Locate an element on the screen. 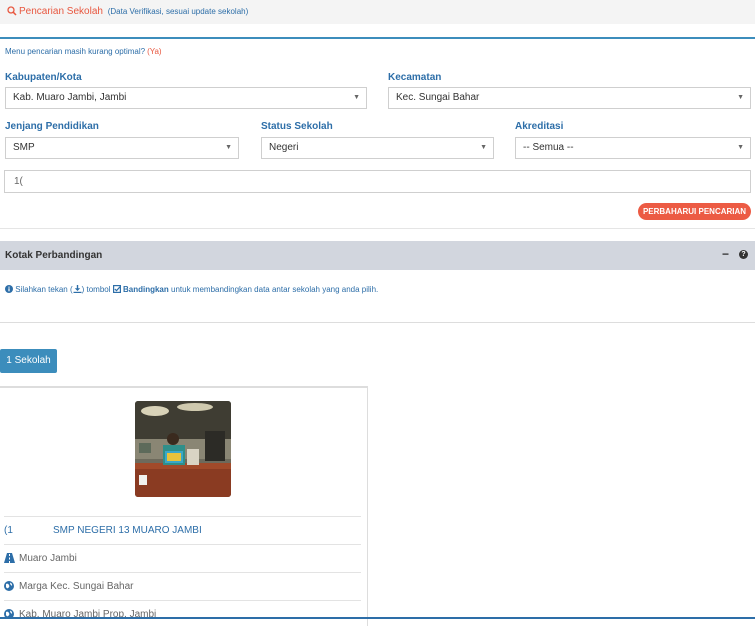 This screenshot has width=755, height=629. jenjang-label: Jenjang Pendidikan is located at coordinates (52, 126).